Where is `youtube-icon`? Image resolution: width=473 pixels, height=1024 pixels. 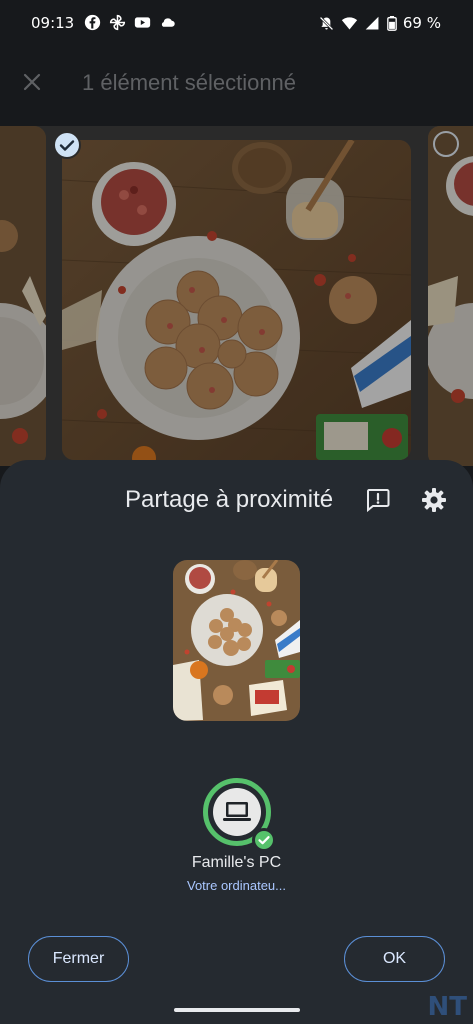 youtube-icon is located at coordinates (142, 22).